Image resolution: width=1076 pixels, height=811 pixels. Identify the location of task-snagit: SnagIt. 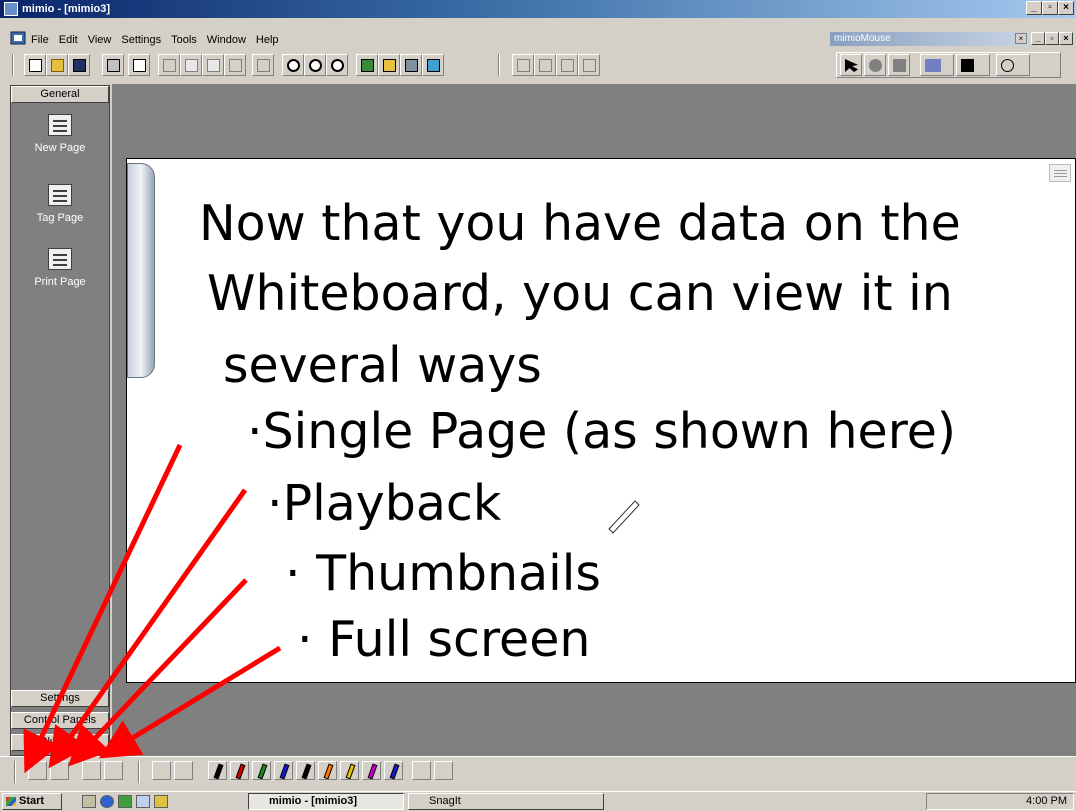
(506, 801).